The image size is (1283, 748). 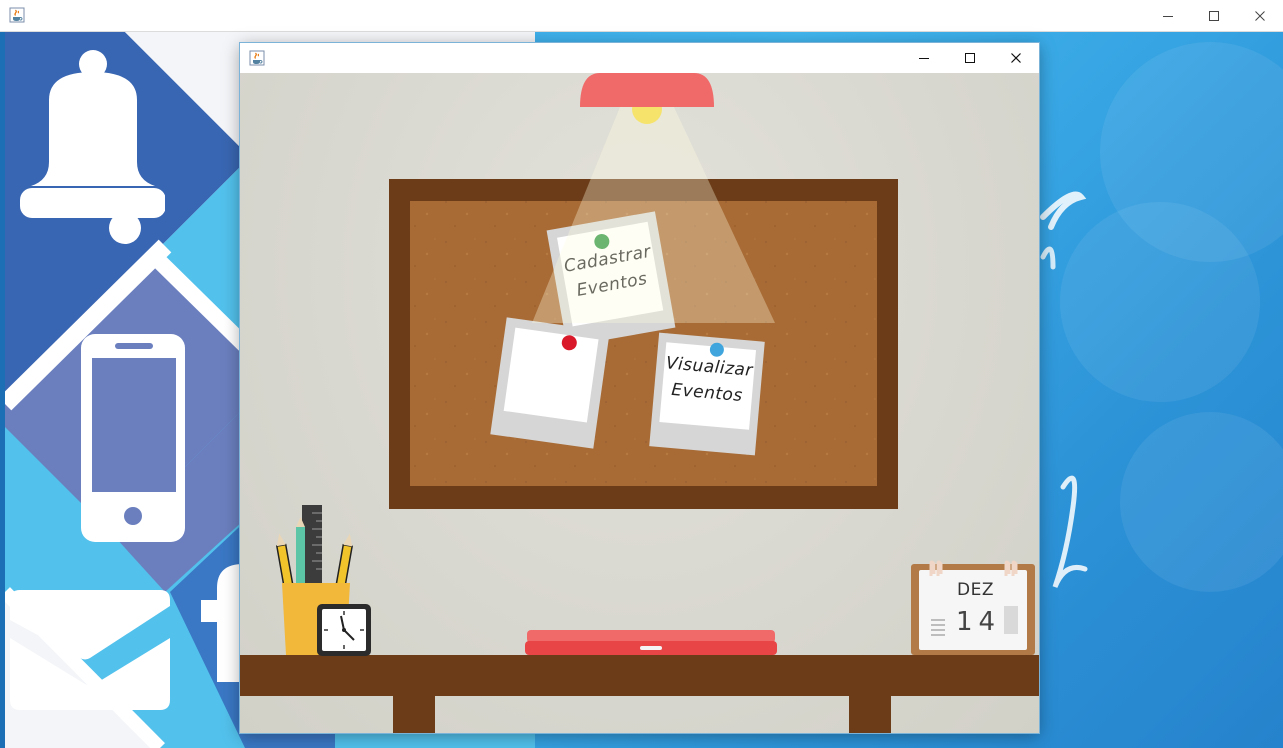 What do you see at coordinates (92, 147) in the screenshot?
I see `bell-icon` at bounding box center [92, 147].